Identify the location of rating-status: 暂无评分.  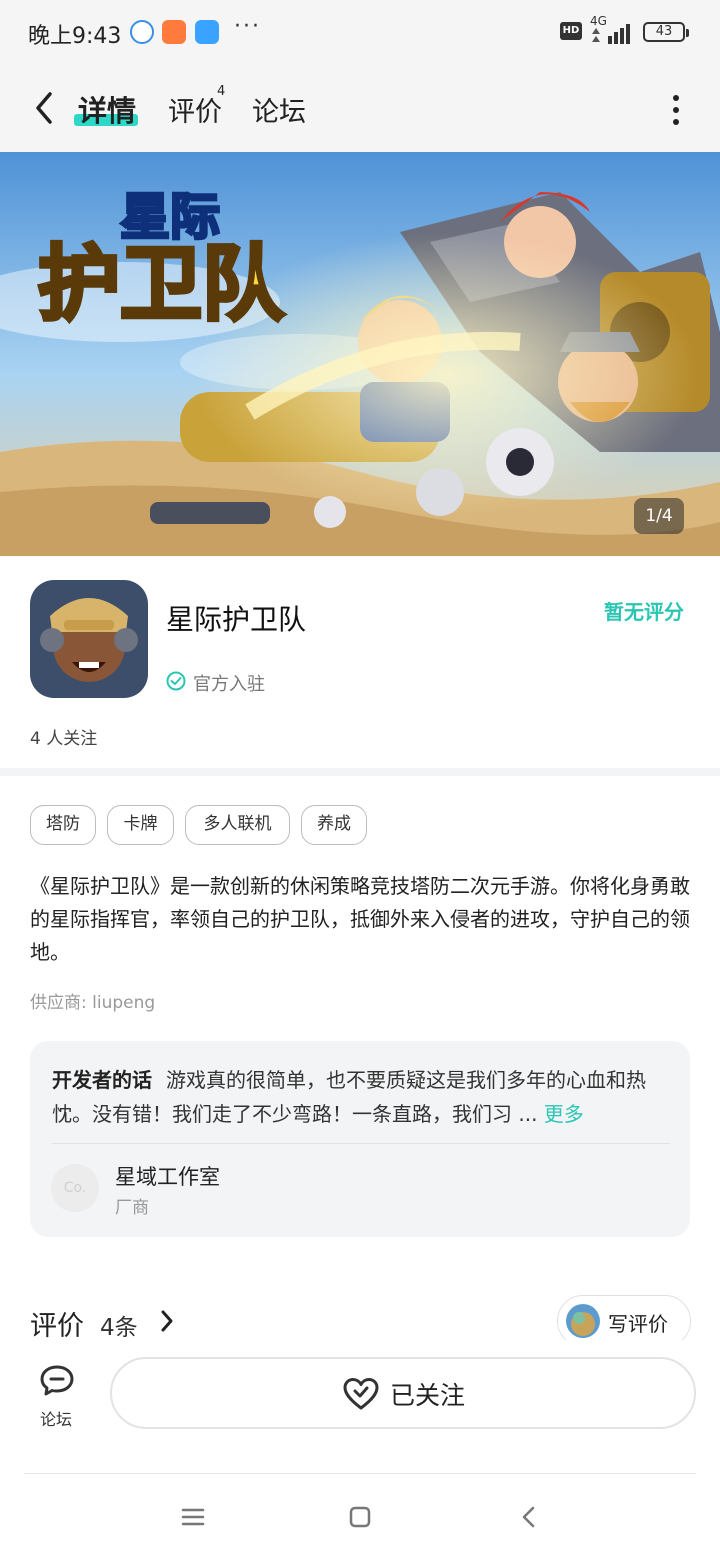
(644, 612).